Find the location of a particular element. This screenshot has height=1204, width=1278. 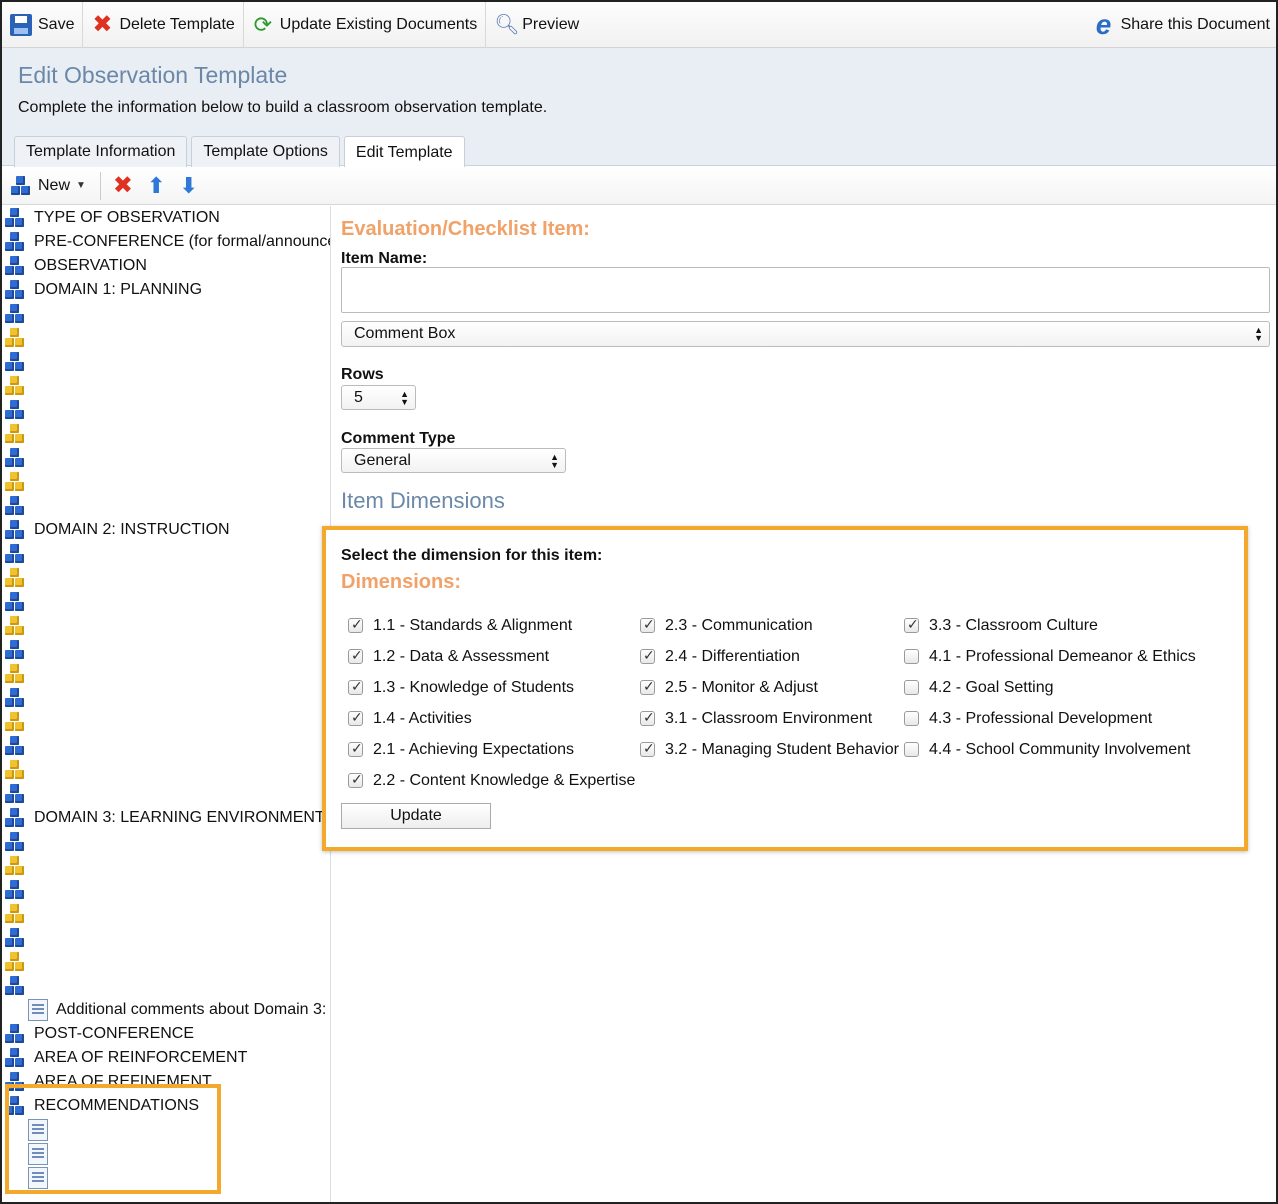

dimension-option: 3.1 - Classroom Environment is located at coordinates (769, 718).